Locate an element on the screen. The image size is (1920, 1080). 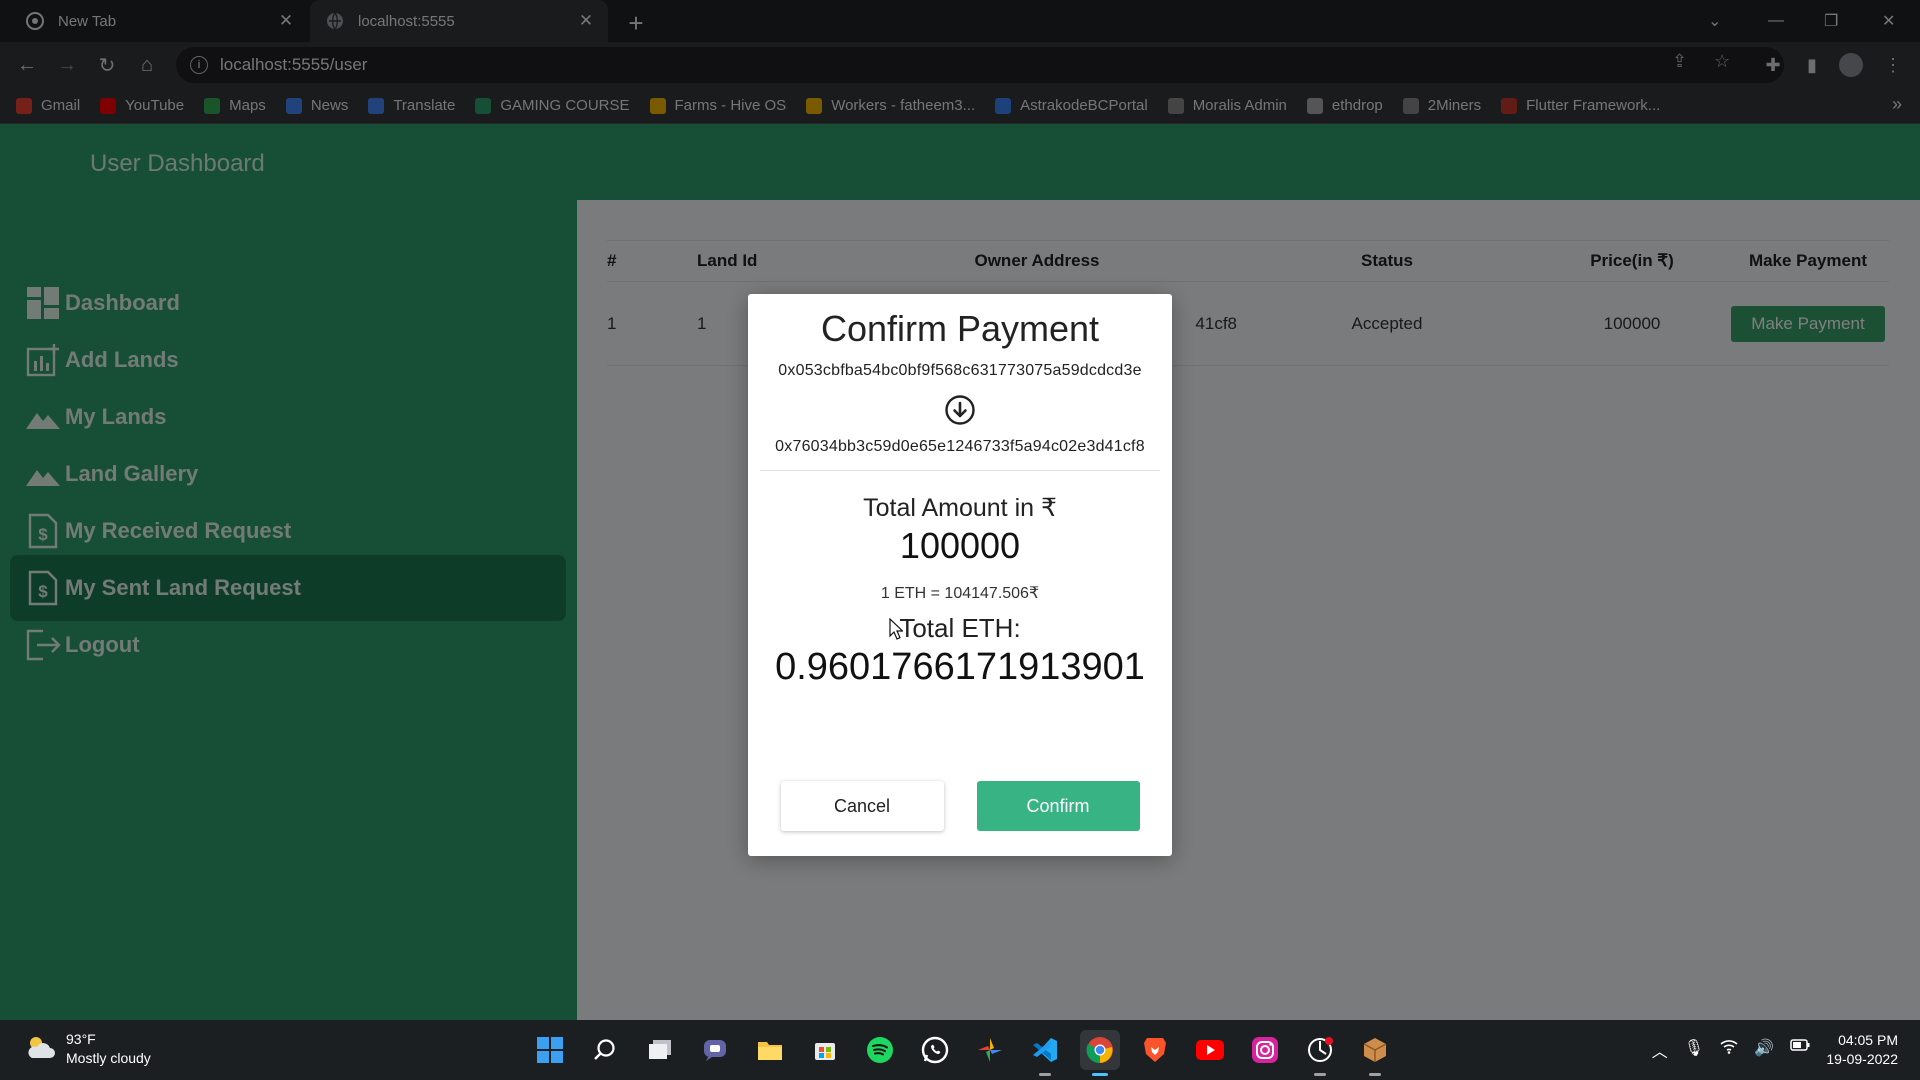
instagram-icon is located at coordinates (1265, 1050).